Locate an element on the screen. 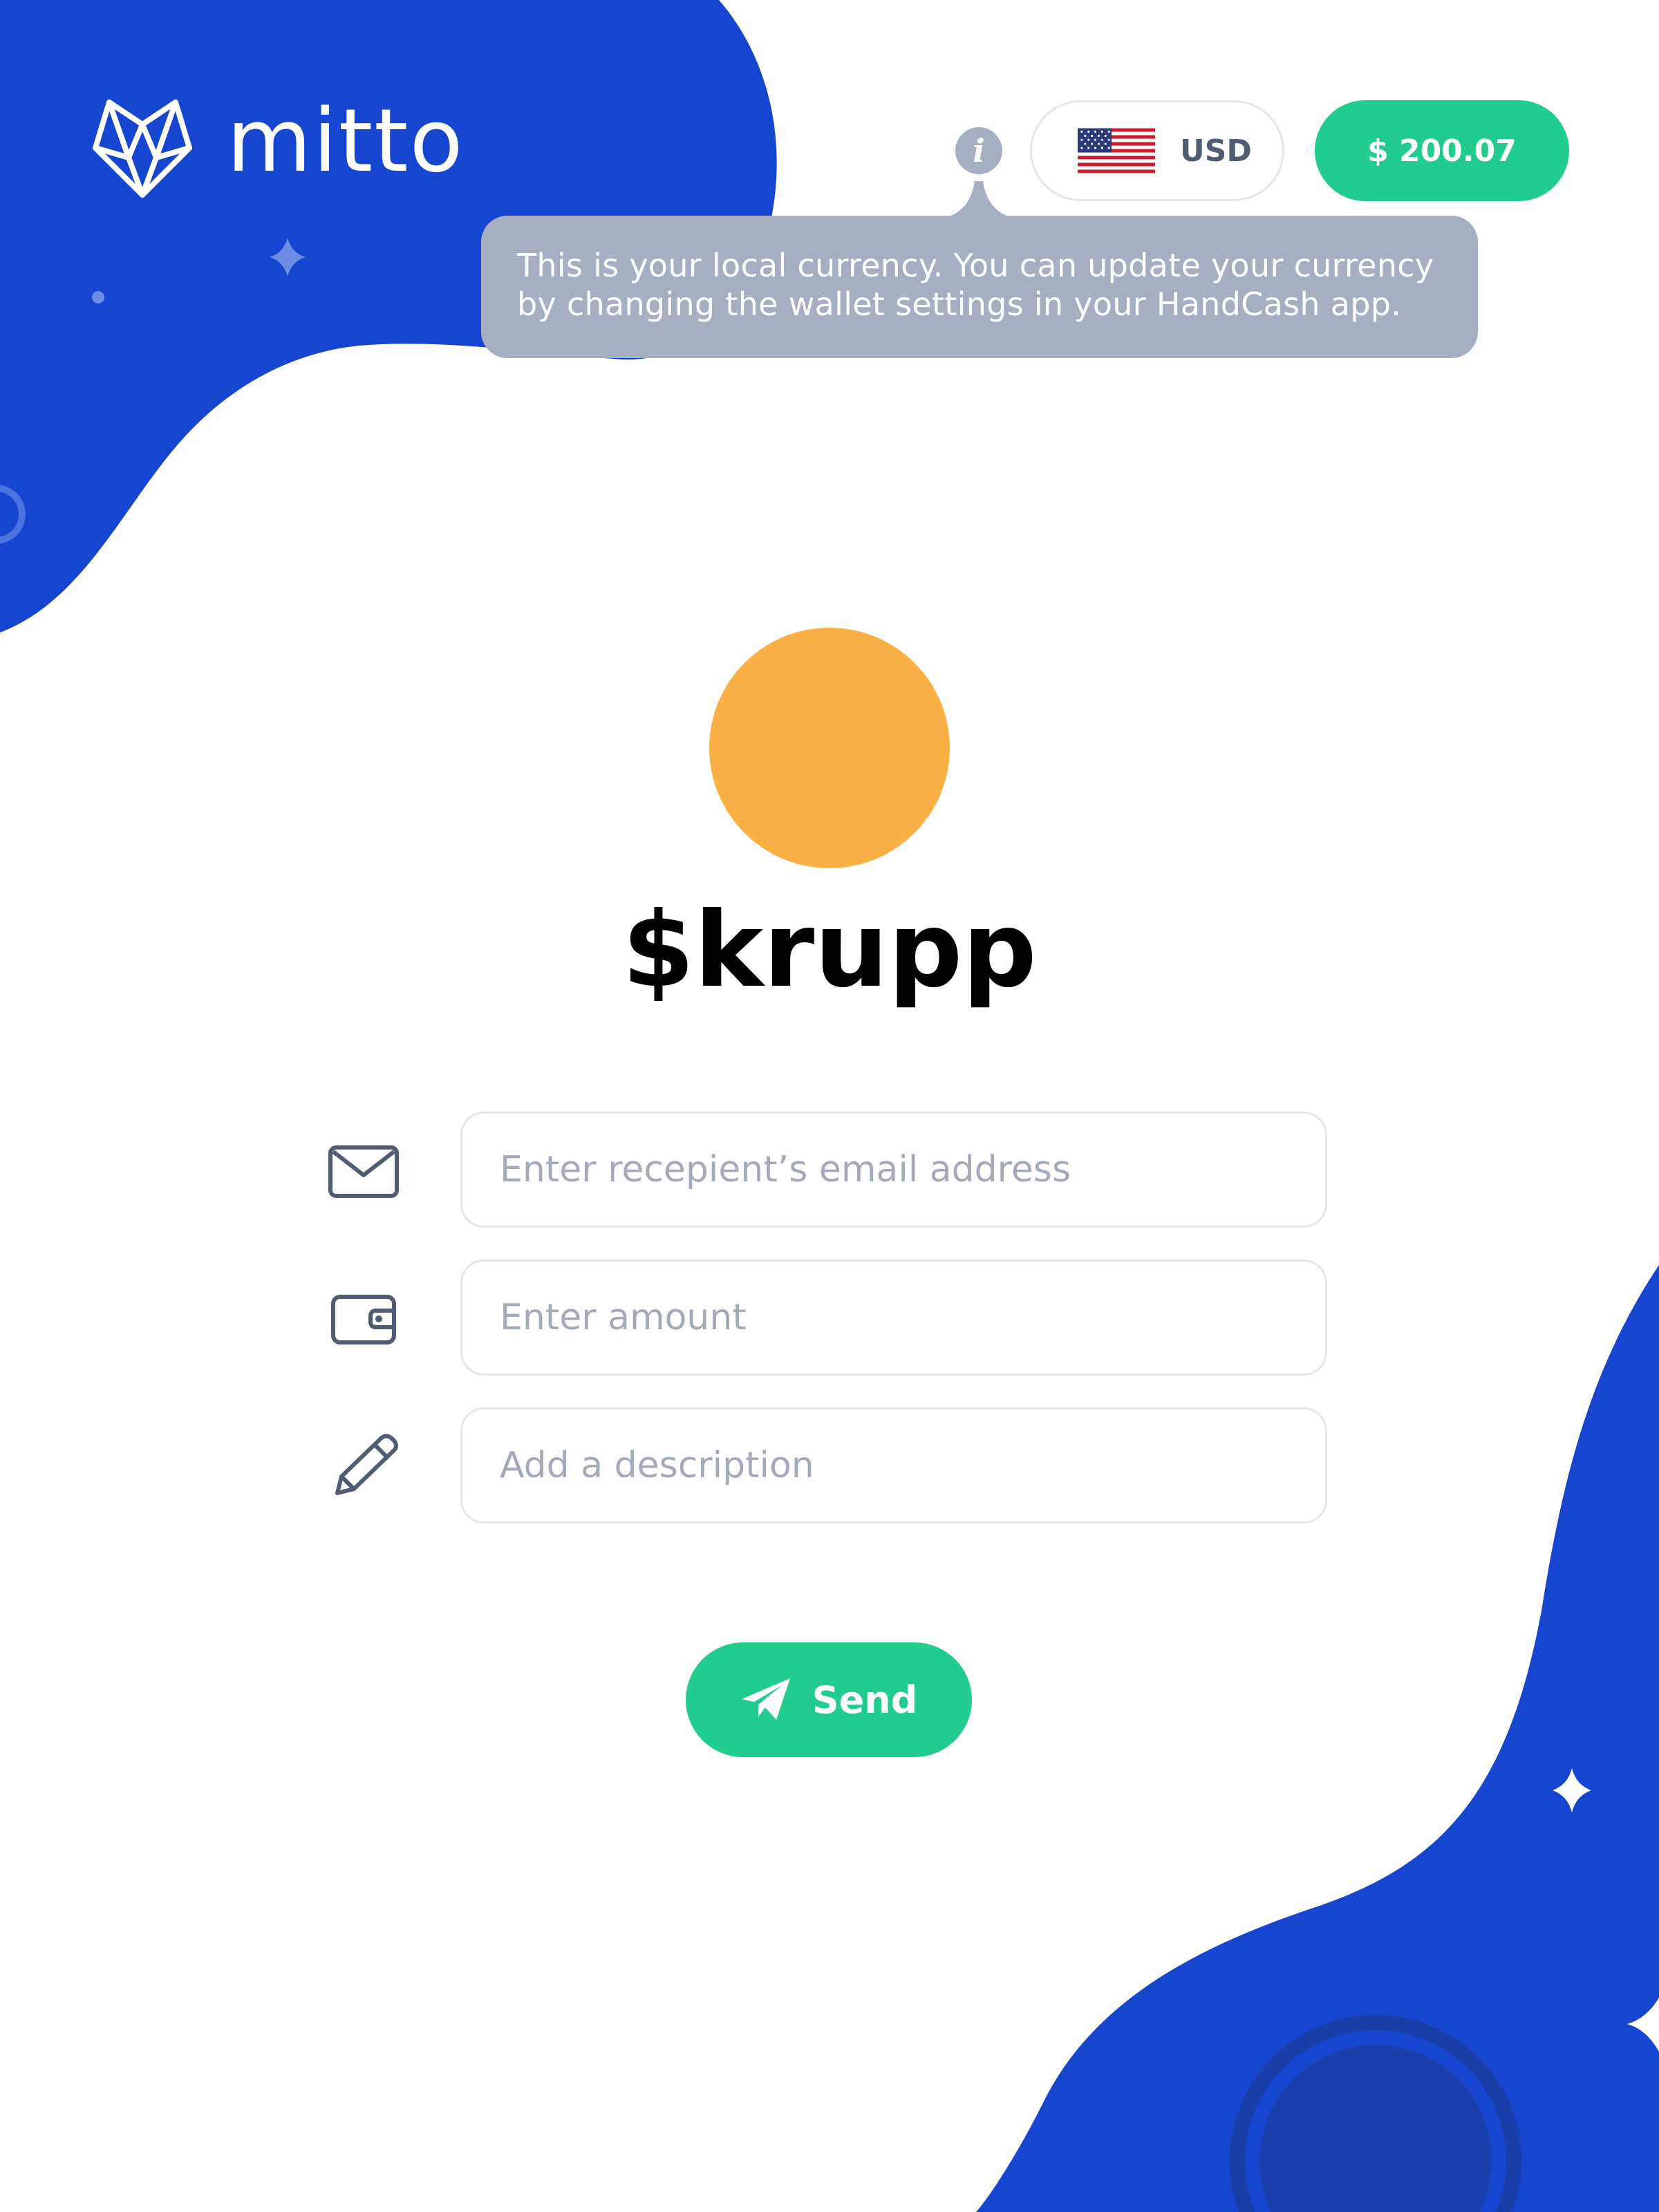 Image resolution: width=1659 pixels, height=2212 pixels. app-logo: mitto is located at coordinates (277, 147).